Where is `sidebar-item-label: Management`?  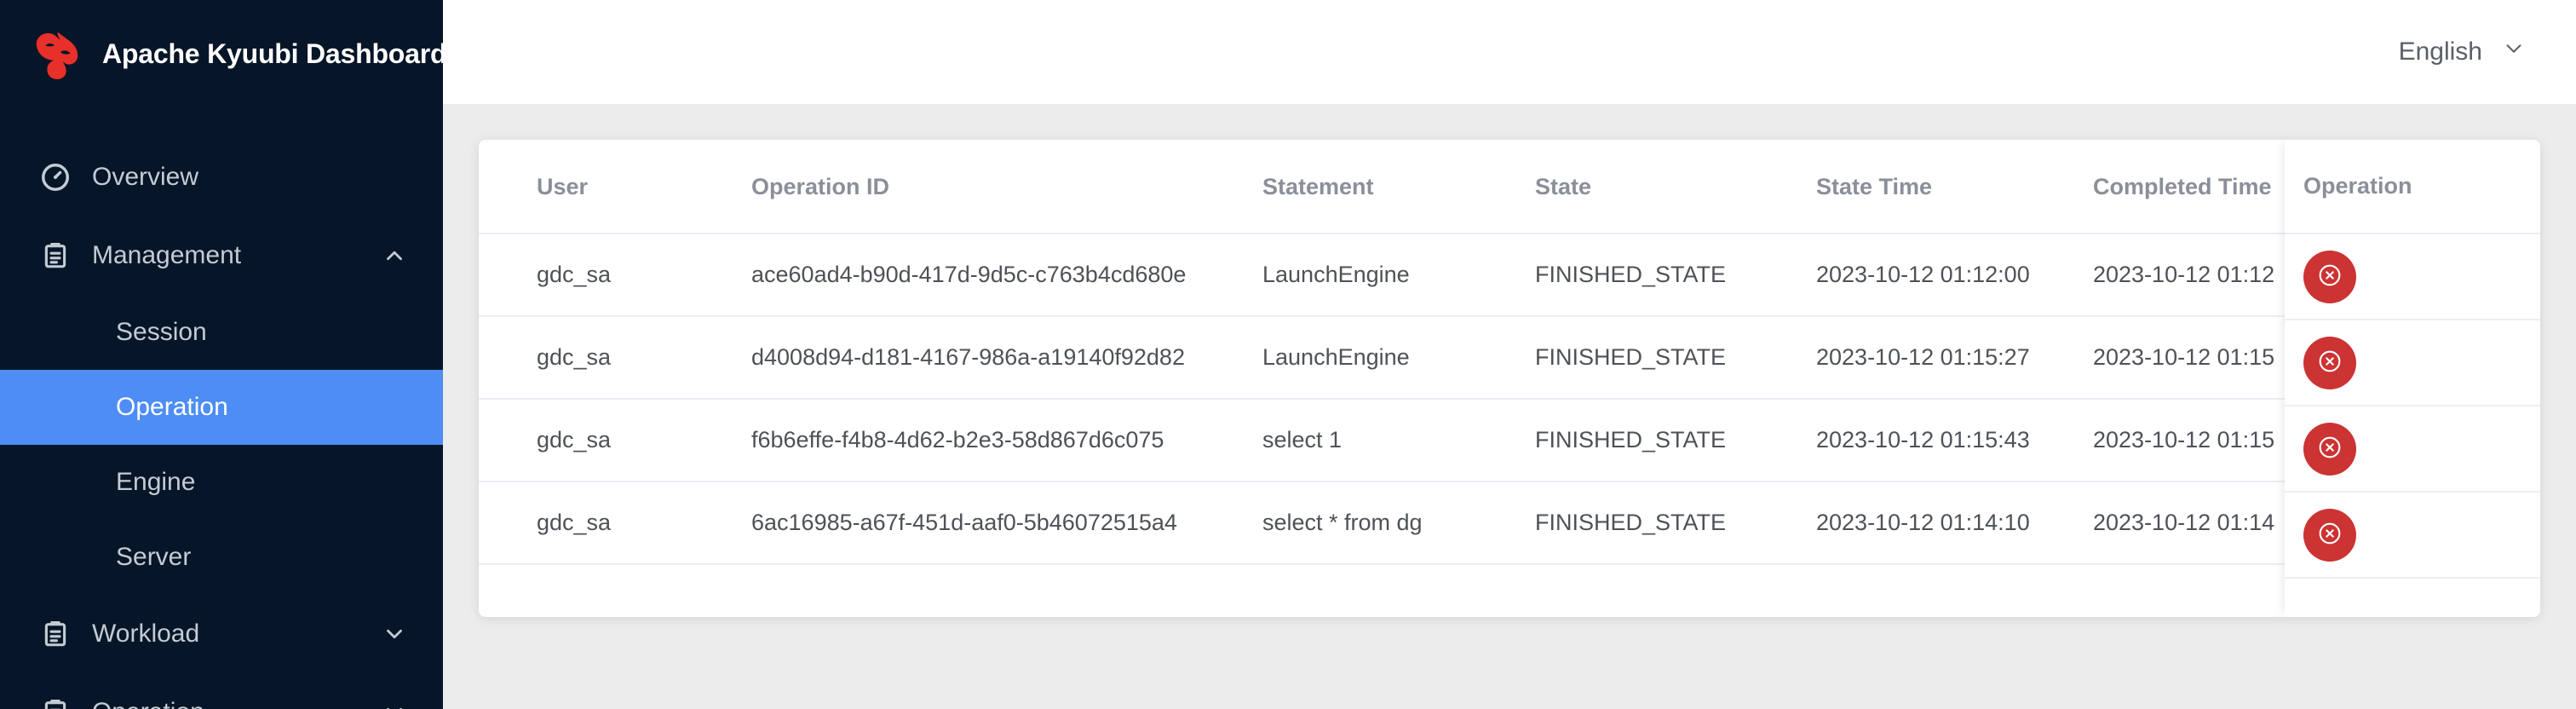 sidebar-item-label: Management is located at coordinates (167, 255).